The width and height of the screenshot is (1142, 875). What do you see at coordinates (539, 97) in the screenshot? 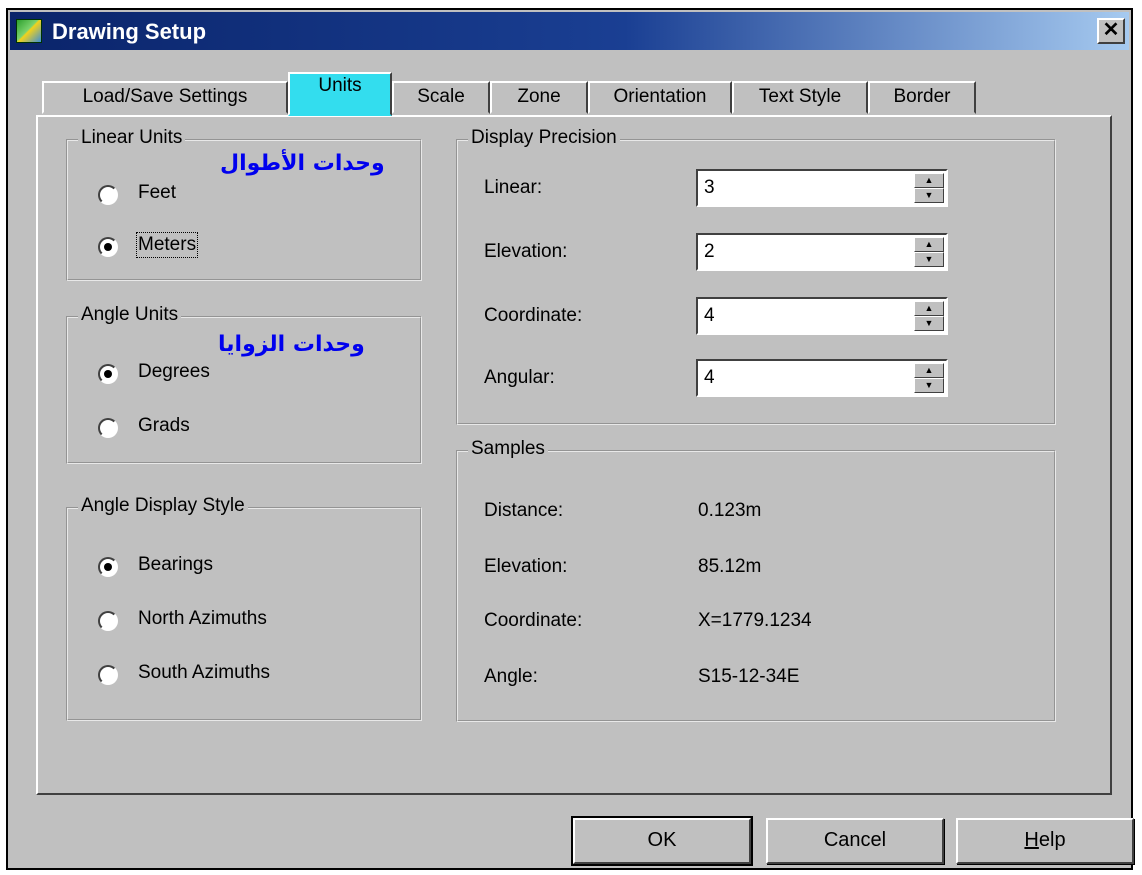
I see `tab-zone: Zone` at bounding box center [539, 97].